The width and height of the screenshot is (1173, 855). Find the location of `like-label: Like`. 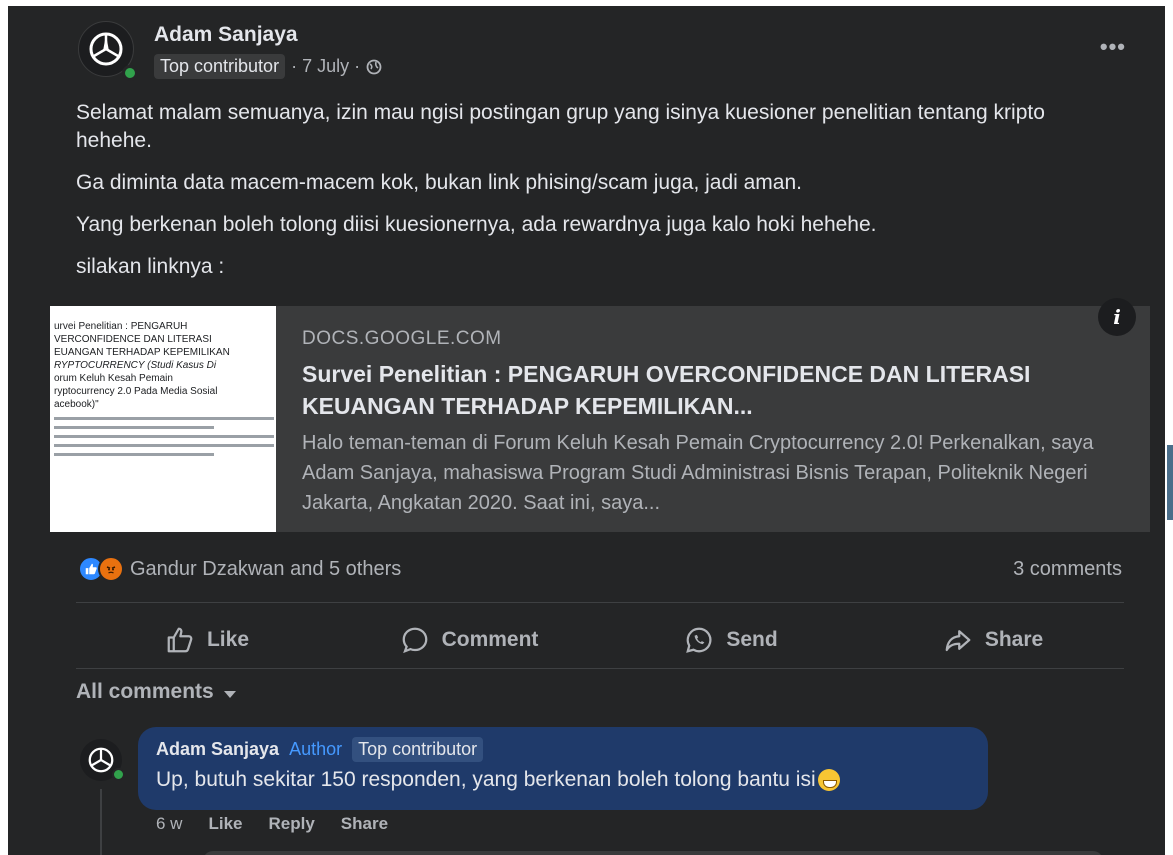

like-label: Like is located at coordinates (228, 639).